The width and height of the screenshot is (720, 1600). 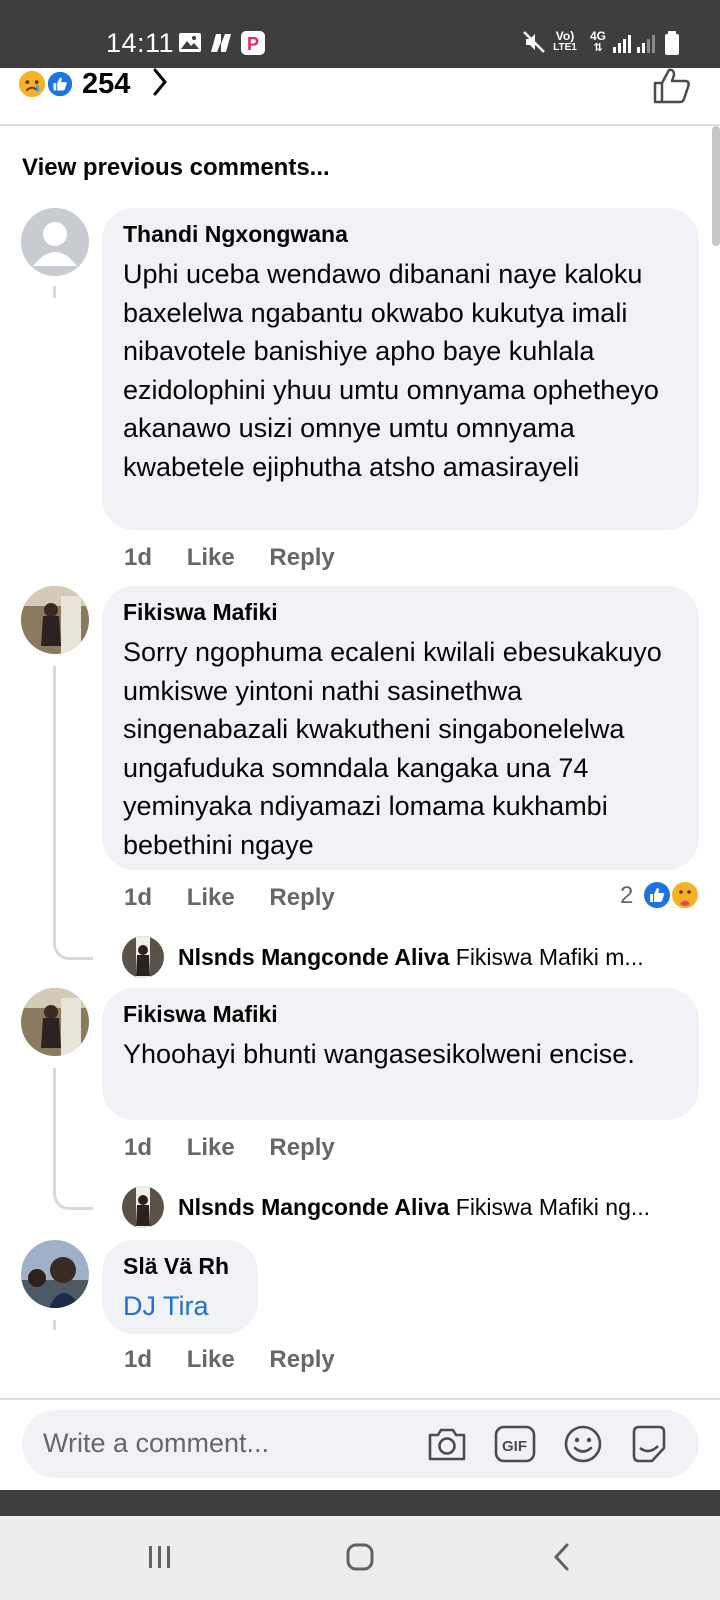 What do you see at coordinates (360, 1503) in the screenshot?
I see `nav-separator` at bounding box center [360, 1503].